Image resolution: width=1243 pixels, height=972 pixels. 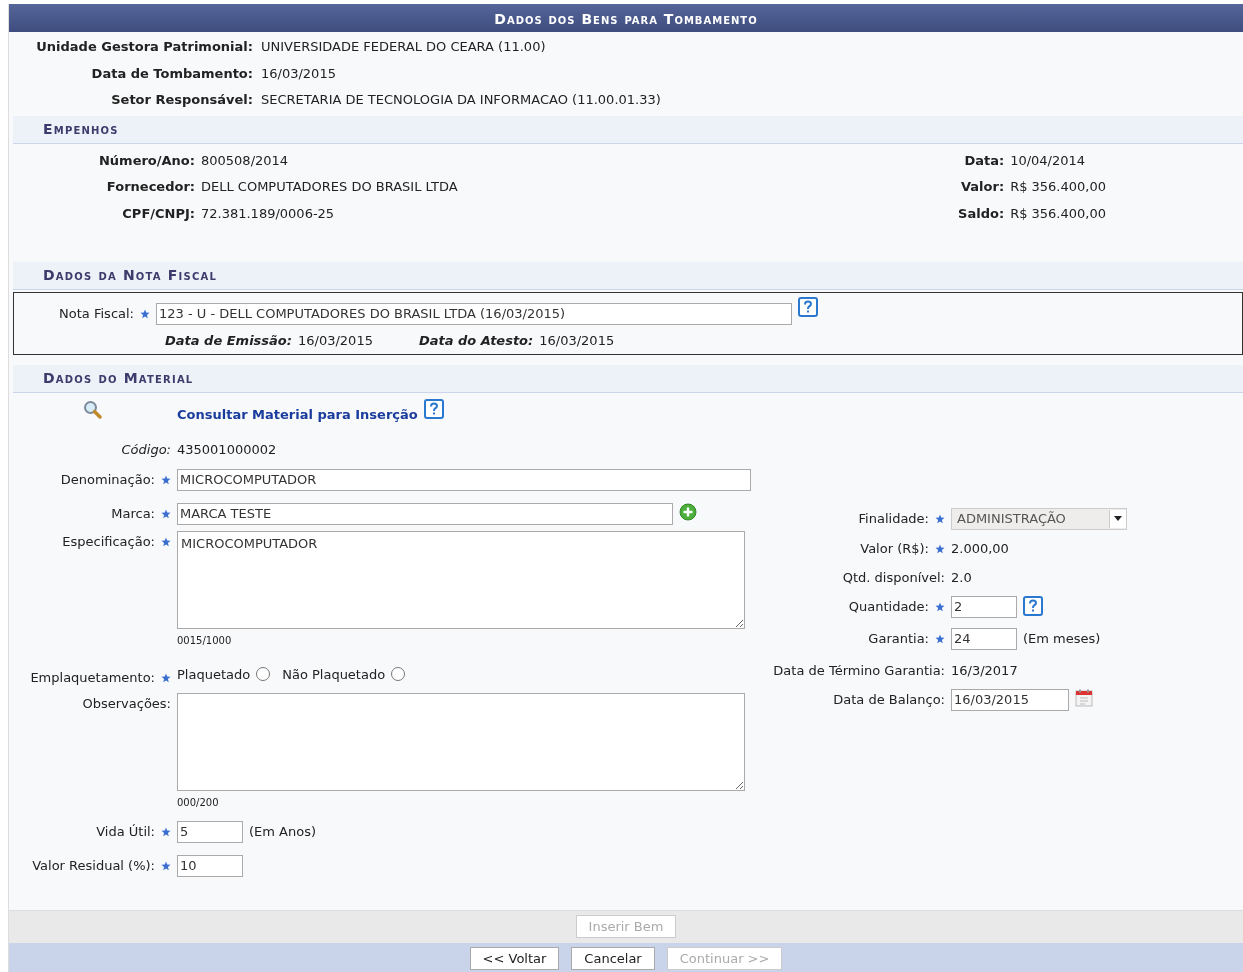 I want to click on unit-label: (Em meses), so click(x=1062, y=638).